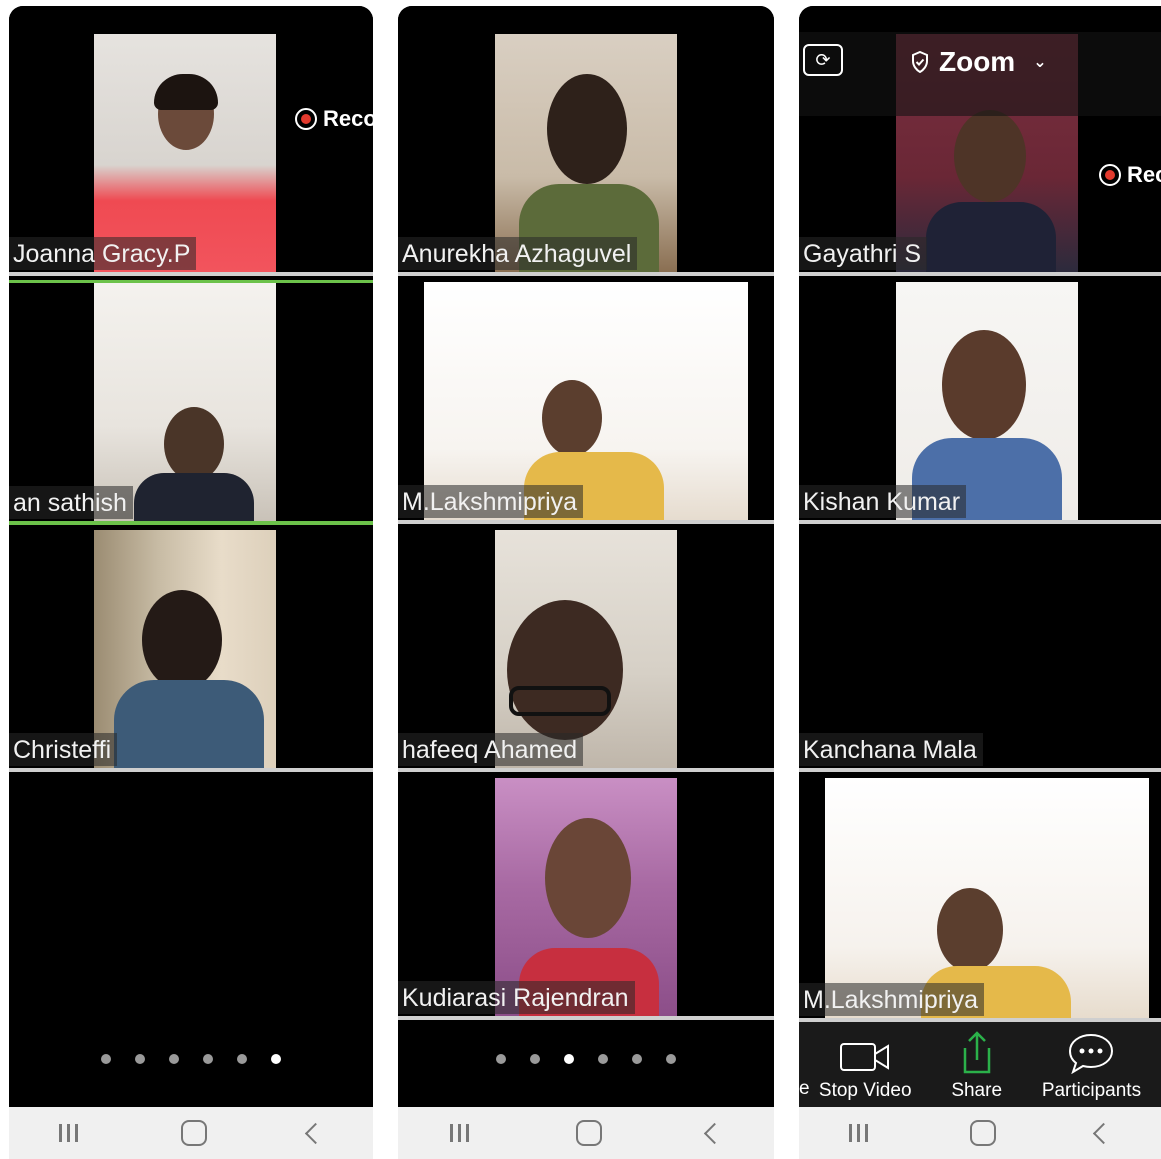 The image size is (1161, 1159). I want to click on participant-name: Gayathri S, so click(863, 253).